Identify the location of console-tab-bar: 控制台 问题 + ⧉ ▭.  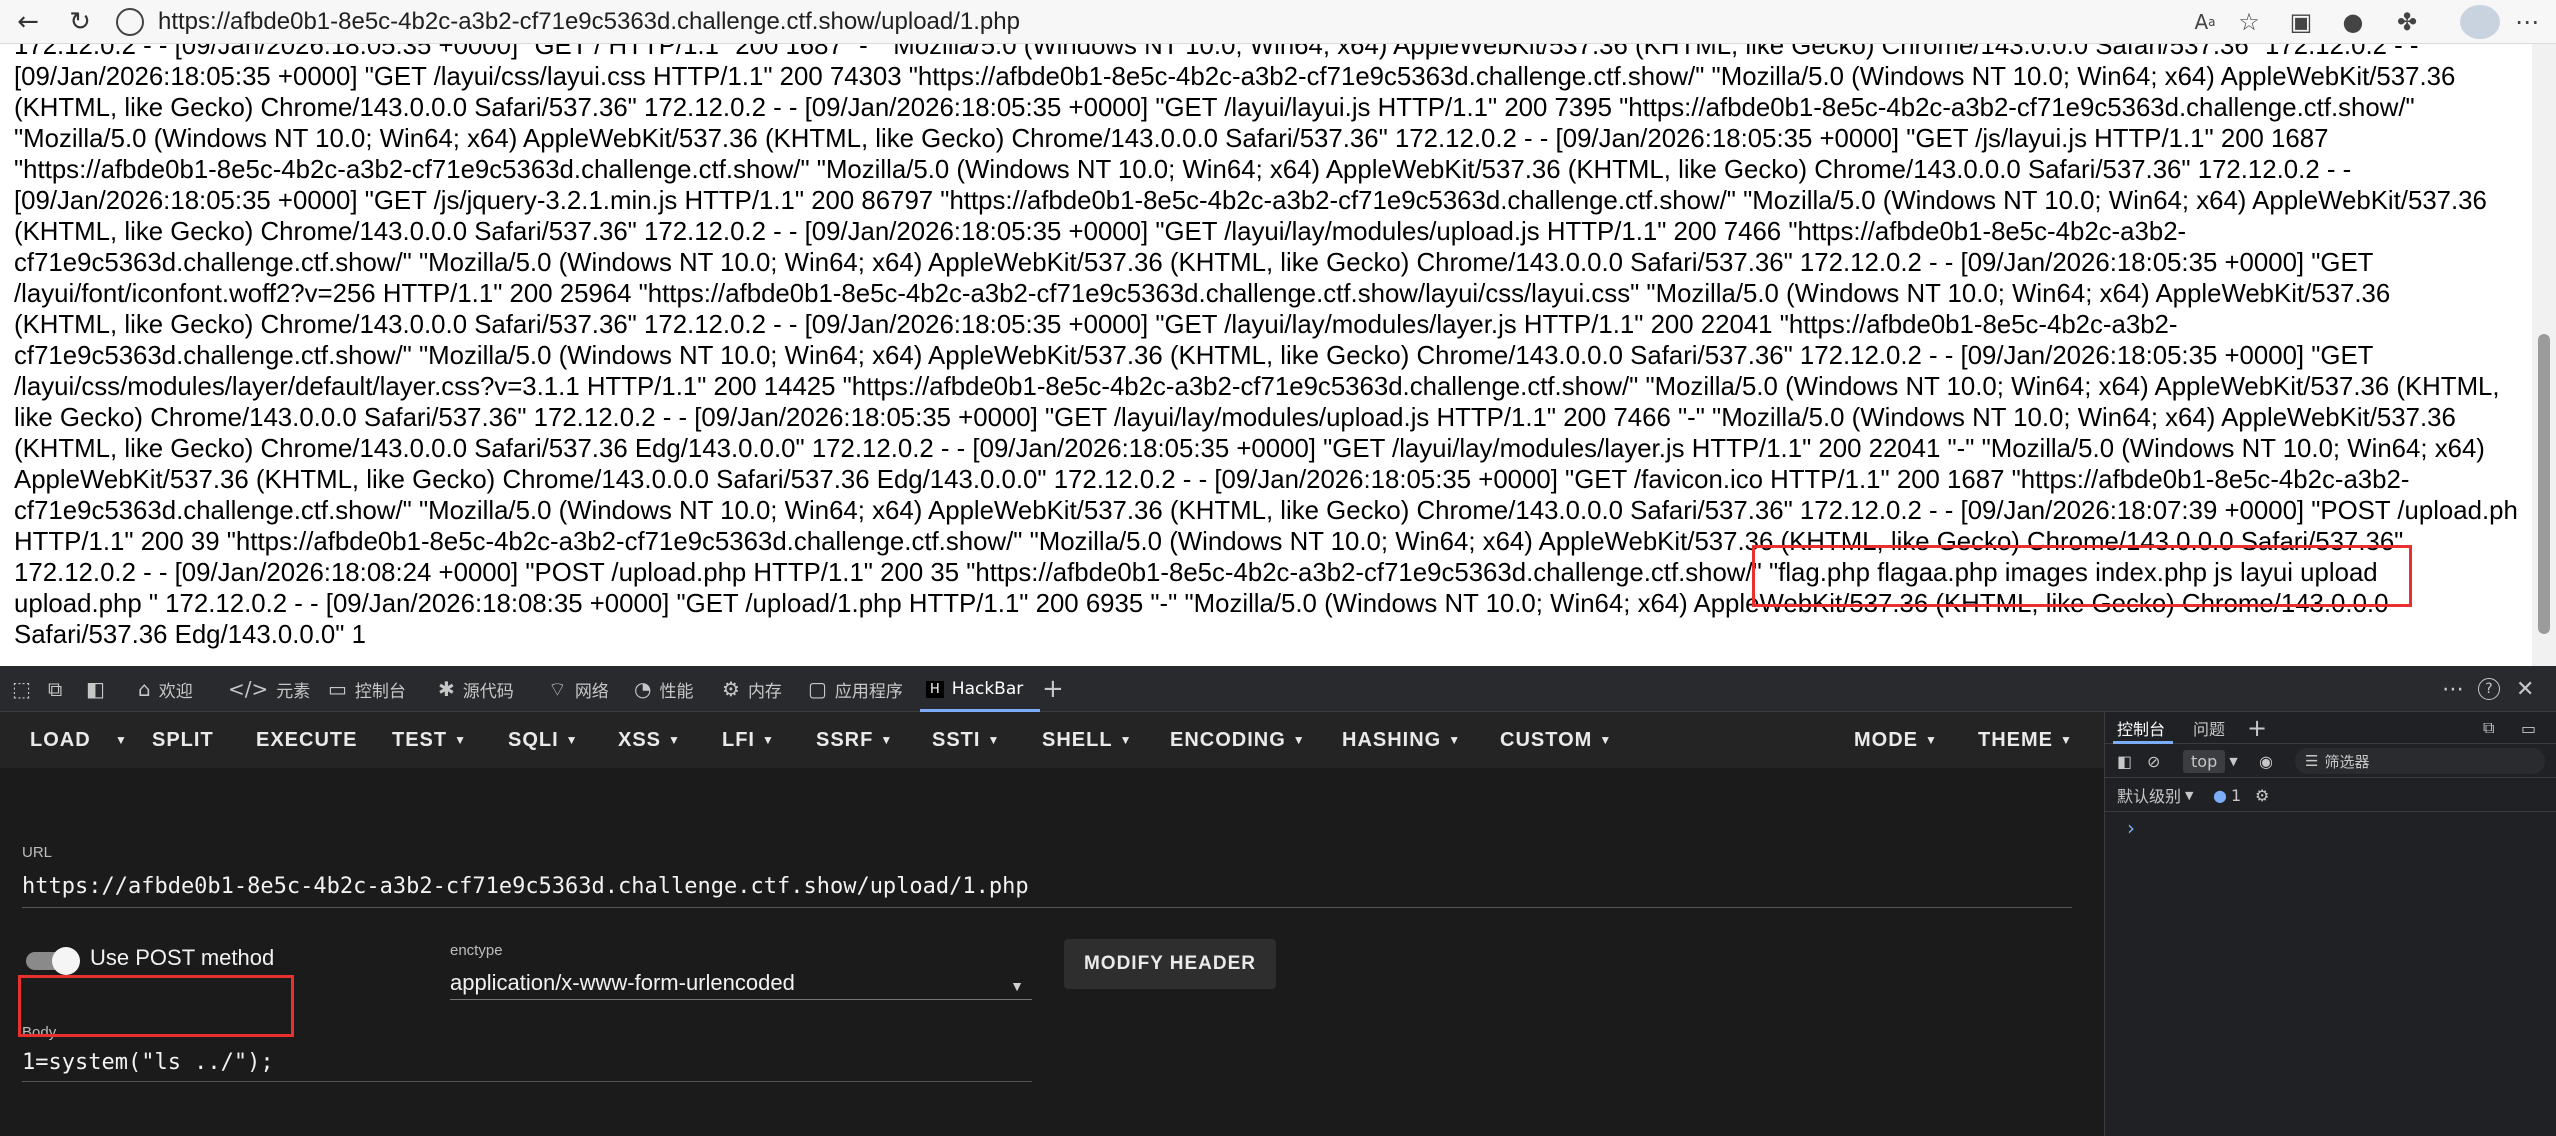
(2330, 728).